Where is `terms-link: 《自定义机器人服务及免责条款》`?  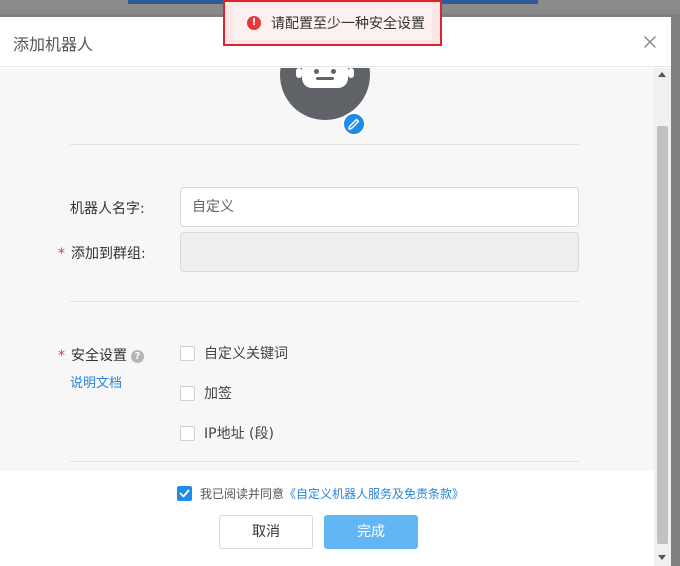 terms-link: 《自定义机器人服务及免责条款》 is located at coordinates (374, 493).